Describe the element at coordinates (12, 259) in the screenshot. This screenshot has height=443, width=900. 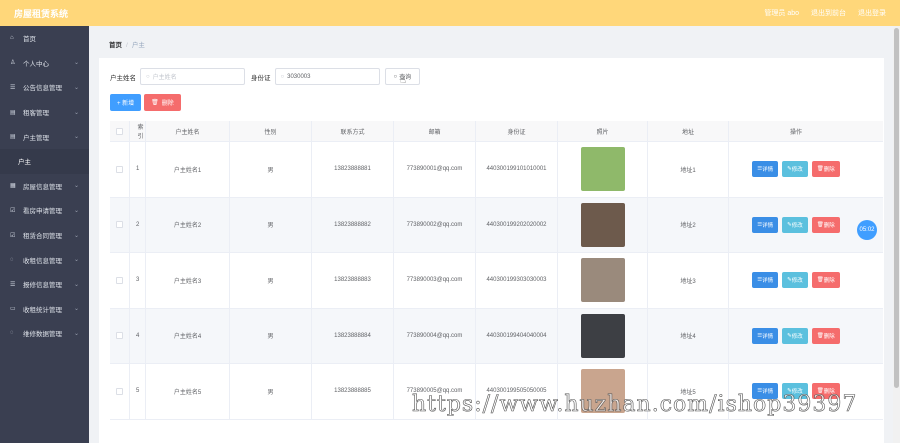
I see `chat-icon: ◌` at that location.